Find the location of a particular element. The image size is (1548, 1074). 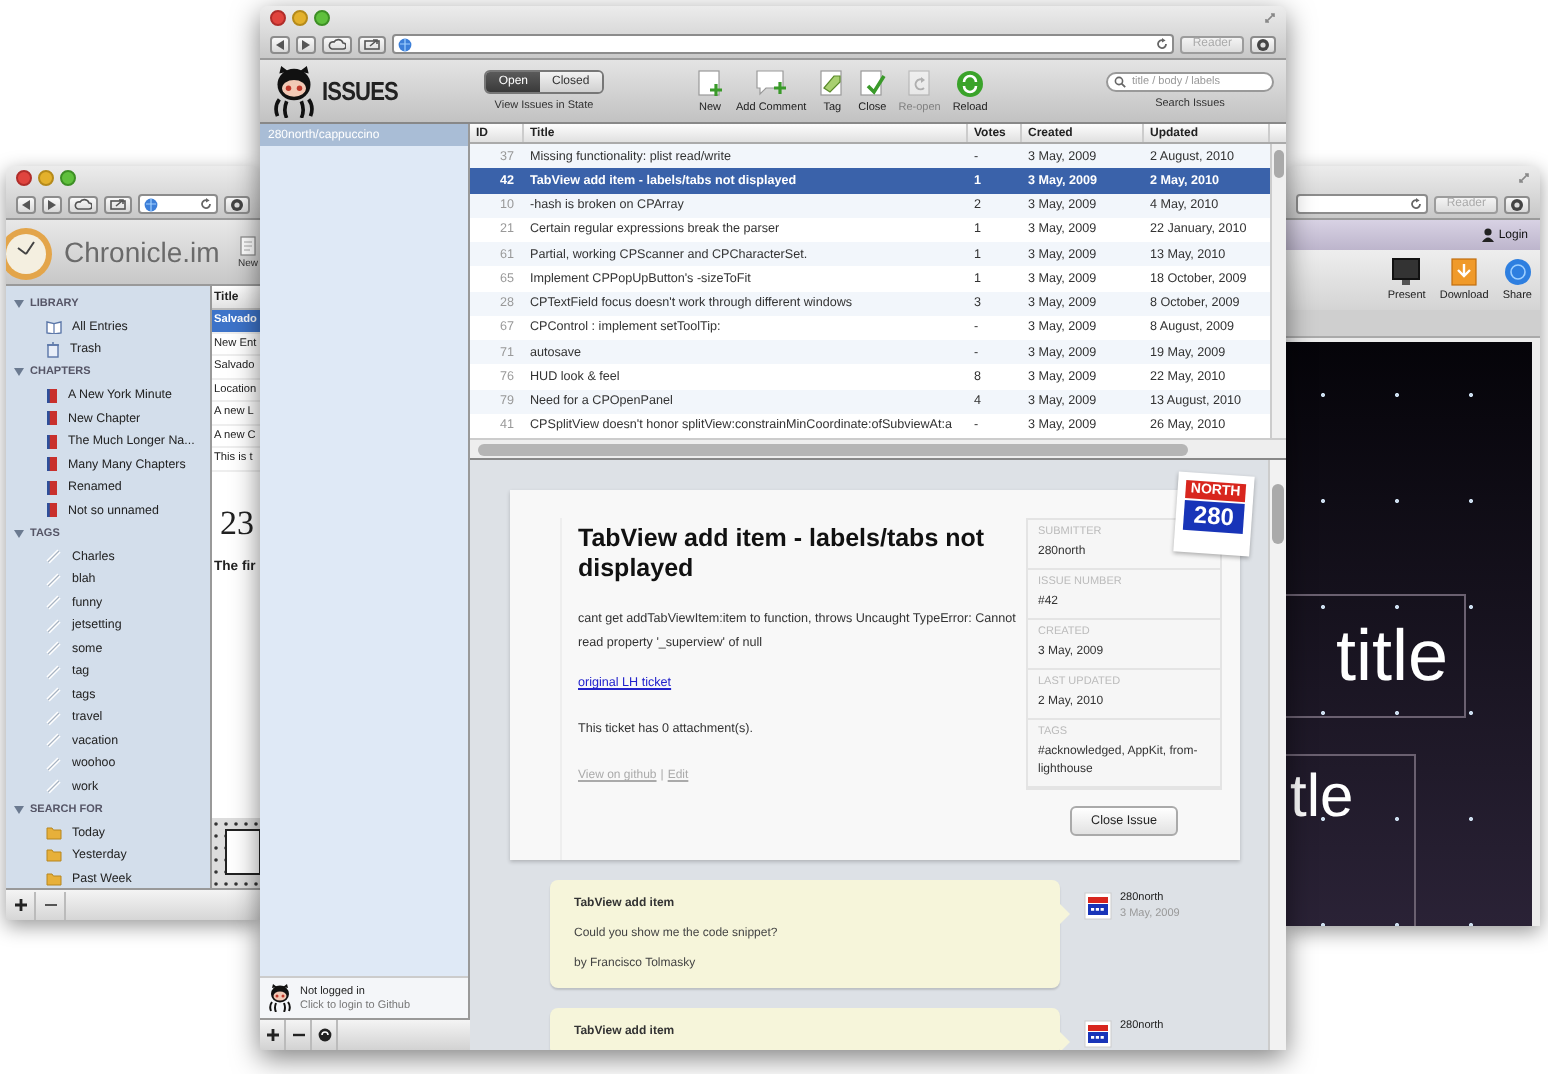

badge-number: 280 is located at coordinates (1213, 517).